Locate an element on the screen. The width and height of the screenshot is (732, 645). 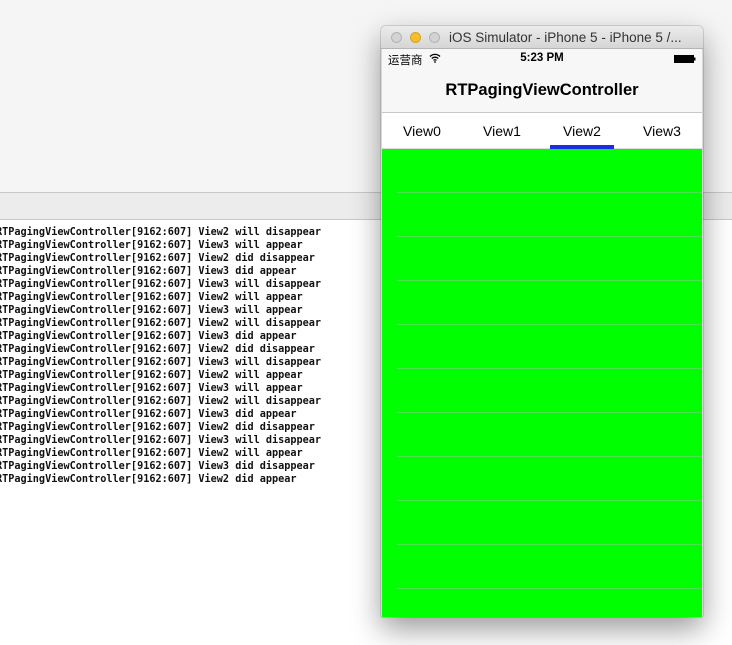
tab-view1: View1 is located at coordinates (502, 131).